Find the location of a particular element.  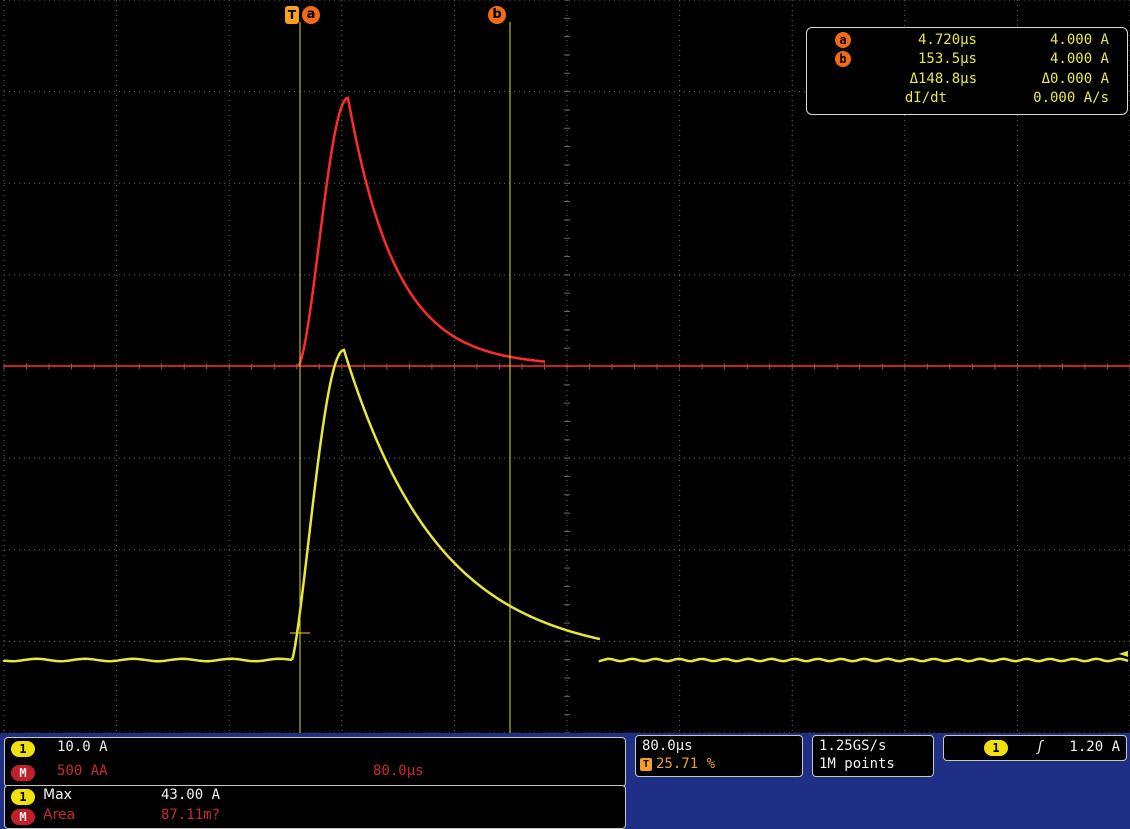

horizontal-box: 80.0µs T 25.71 % is located at coordinates (719, 756).